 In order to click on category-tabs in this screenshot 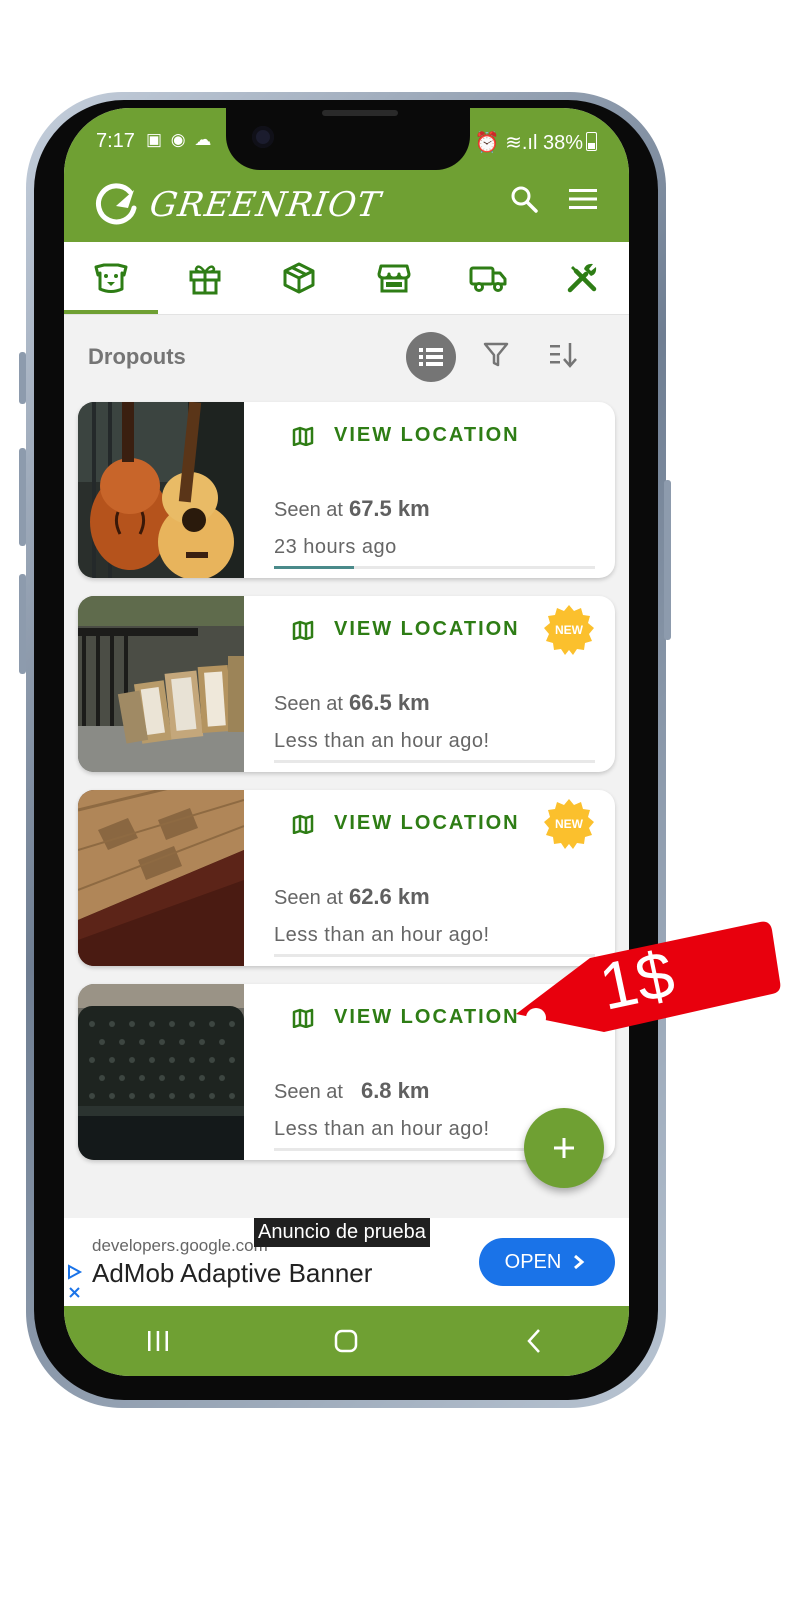, I will do `click(346, 278)`.